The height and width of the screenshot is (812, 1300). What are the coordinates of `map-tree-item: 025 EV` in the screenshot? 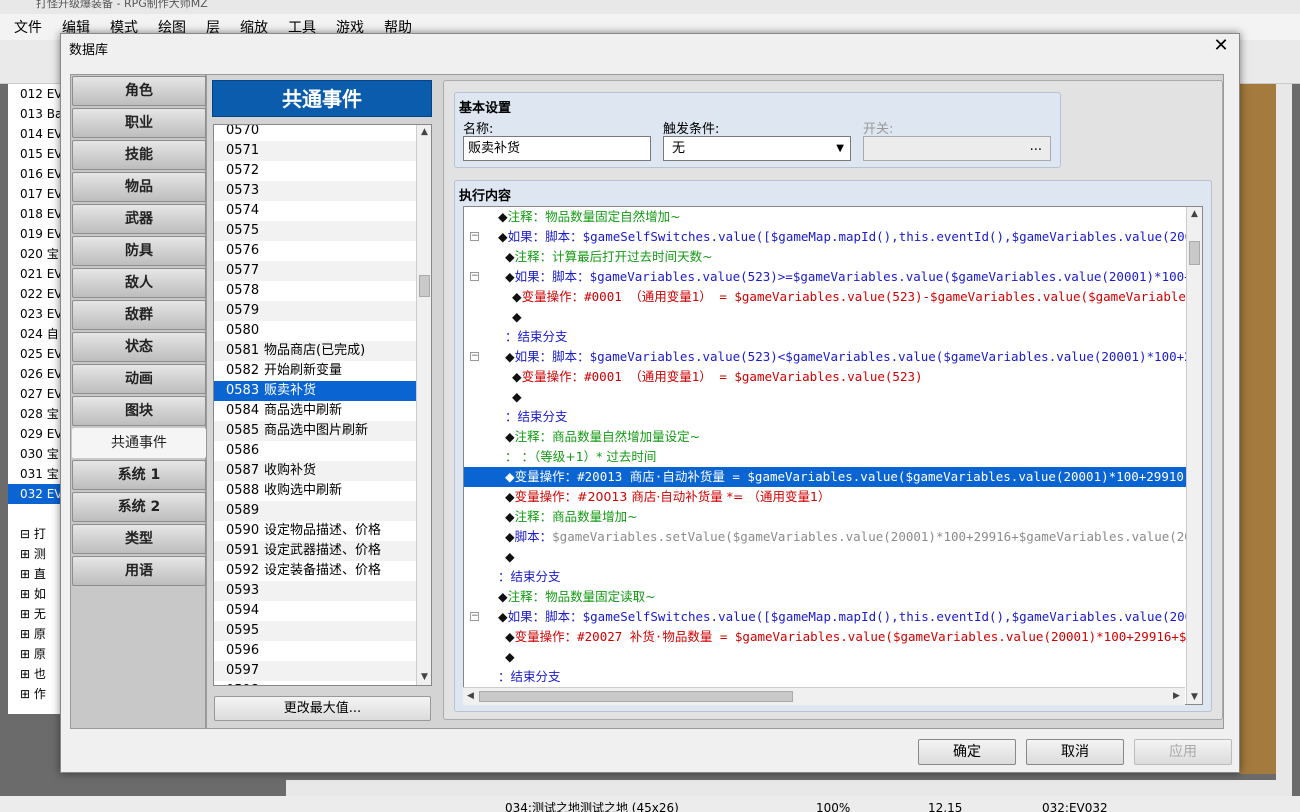 It's located at (34, 354).